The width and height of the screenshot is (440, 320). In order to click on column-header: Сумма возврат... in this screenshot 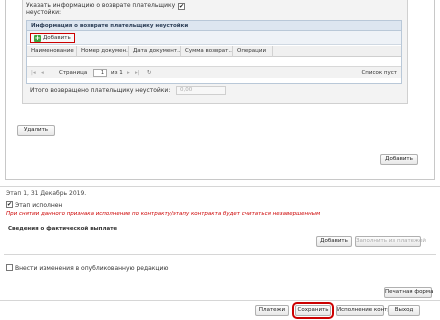, I will do `click(207, 51)`.